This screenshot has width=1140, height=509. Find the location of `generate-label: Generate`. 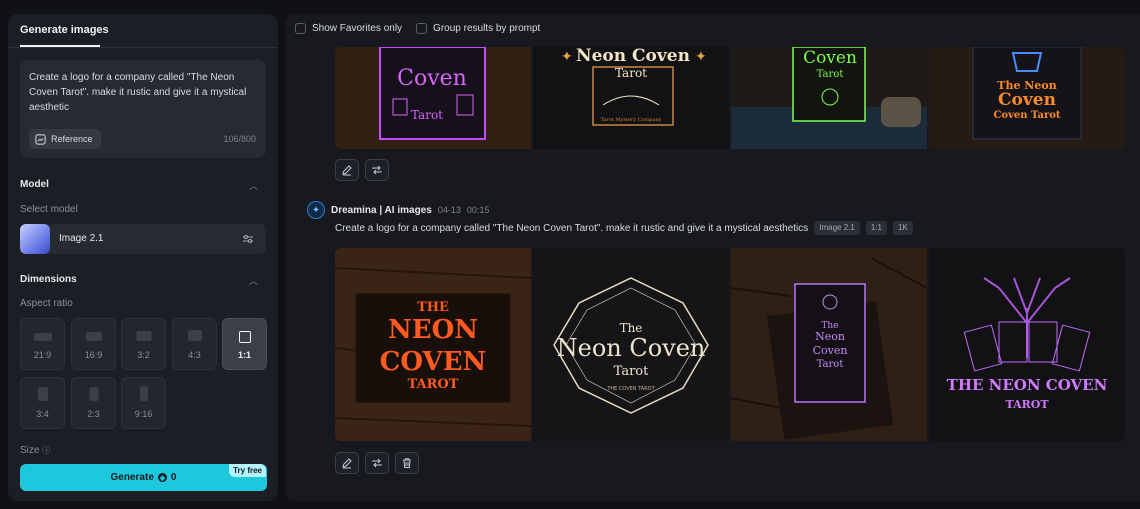

generate-label: Generate is located at coordinates (132, 477).